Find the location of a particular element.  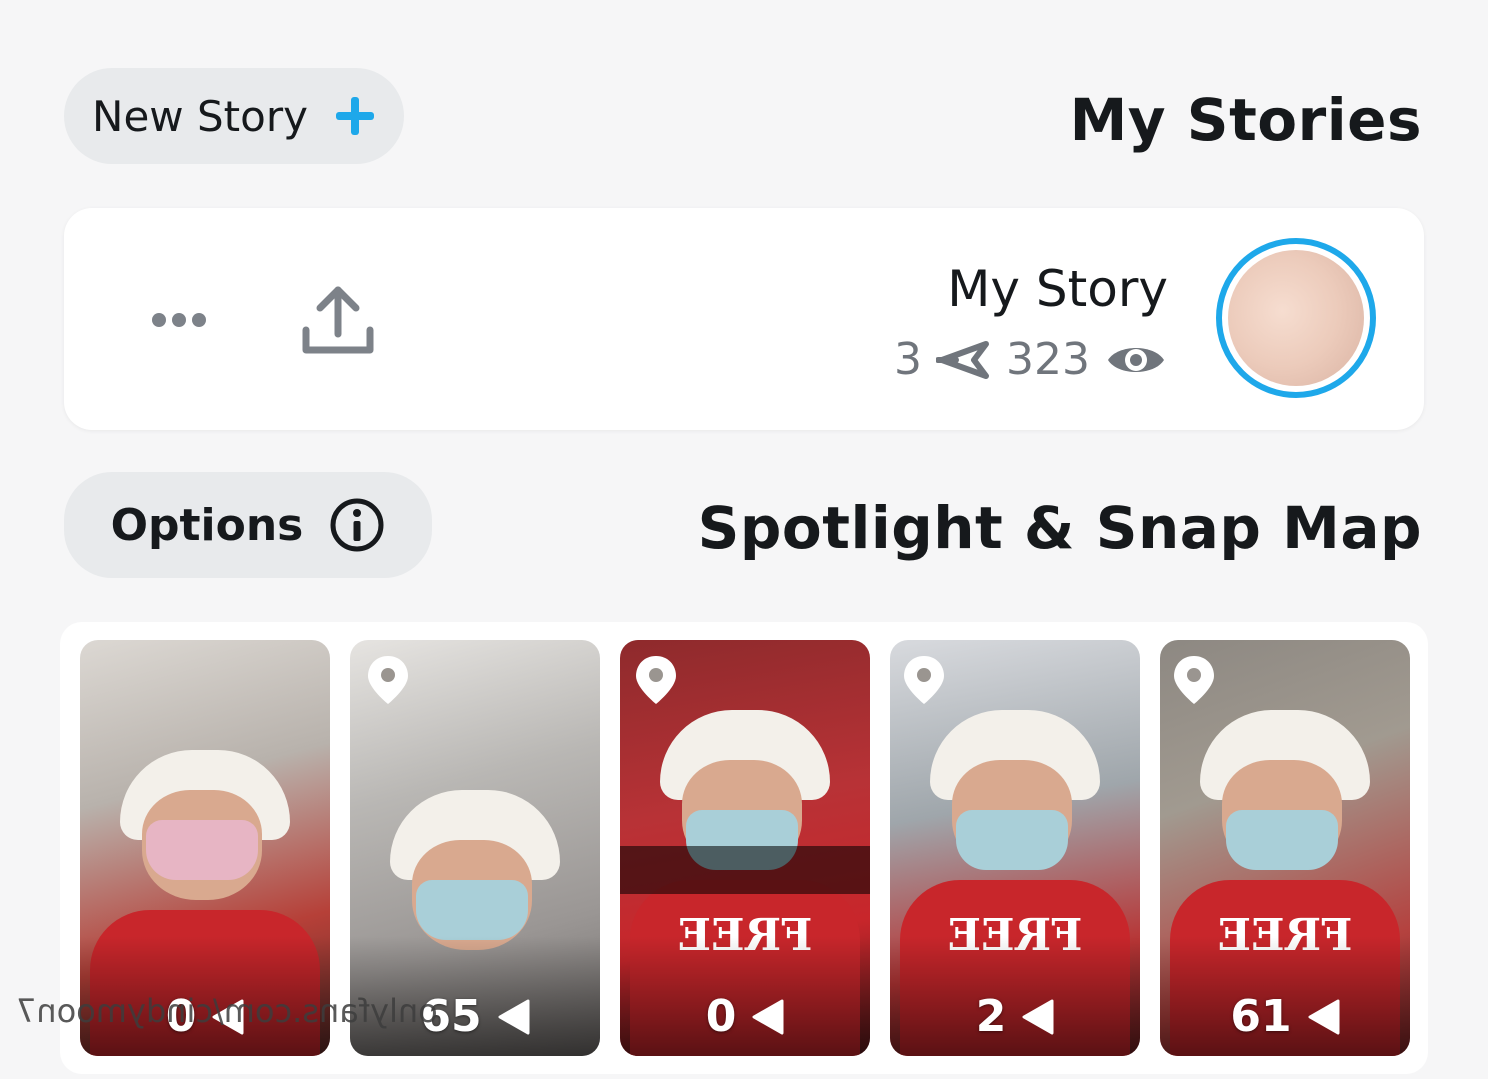

more-icon is located at coordinates (179, 320).